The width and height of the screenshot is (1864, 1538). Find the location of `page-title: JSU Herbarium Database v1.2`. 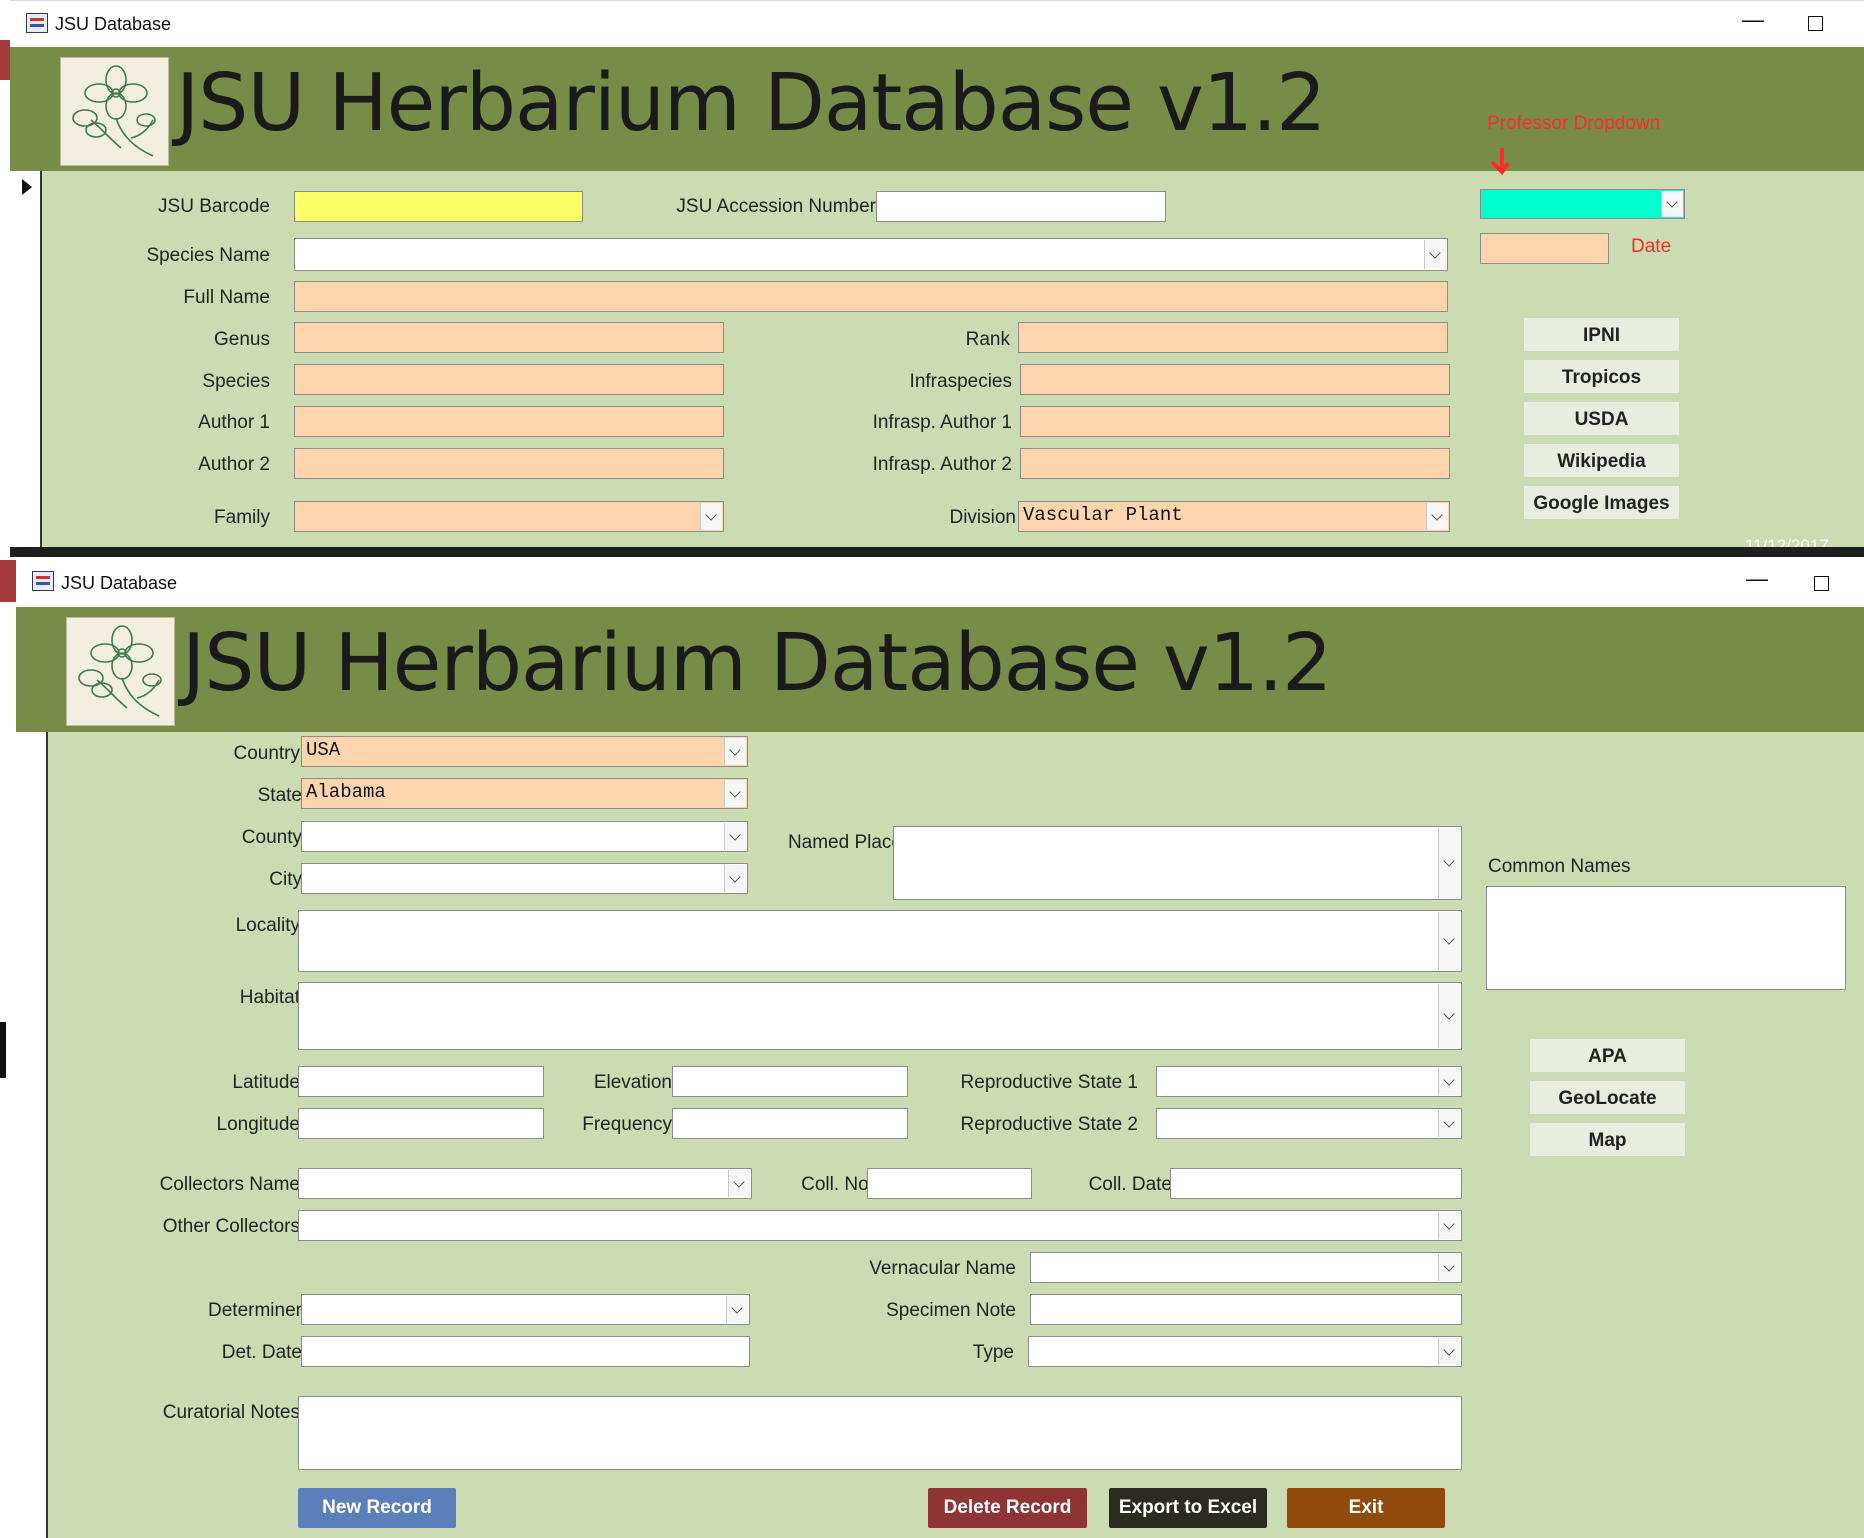

page-title: JSU Herbarium Database v1.2 is located at coordinates (757, 663).